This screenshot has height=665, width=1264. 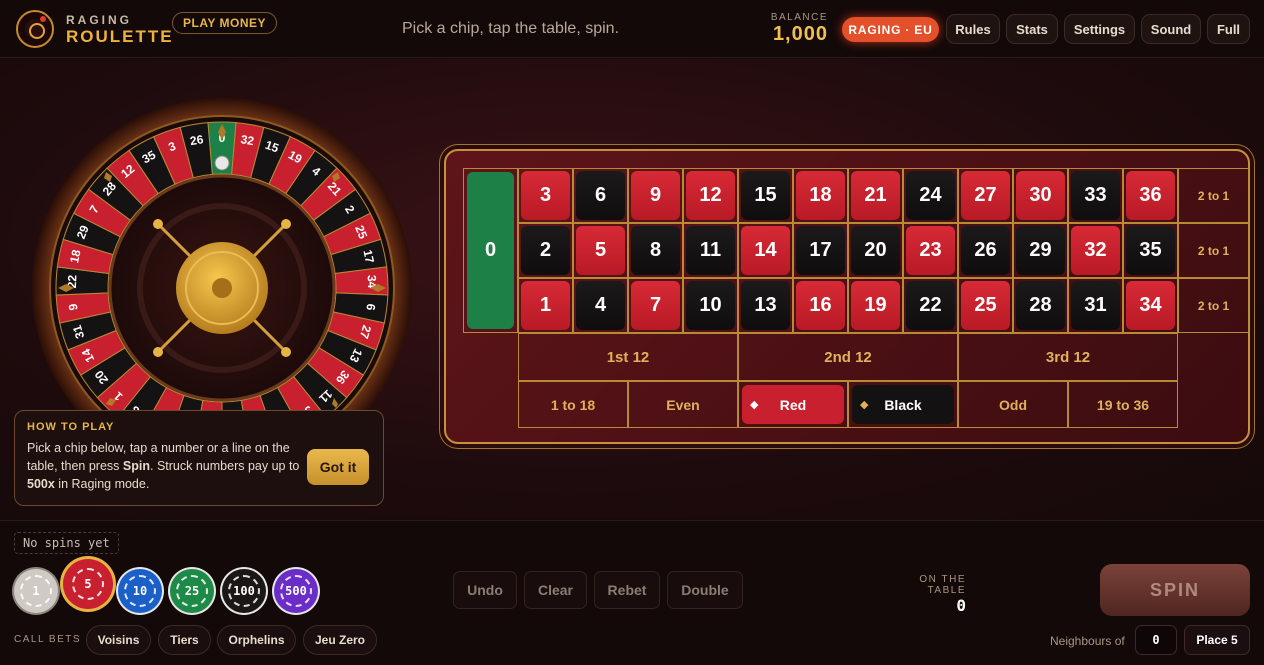 What do you see at coordinates (961, 605) in the screenshot?
I see `on-the-table-value: 0` at bounding box center [961, 605].